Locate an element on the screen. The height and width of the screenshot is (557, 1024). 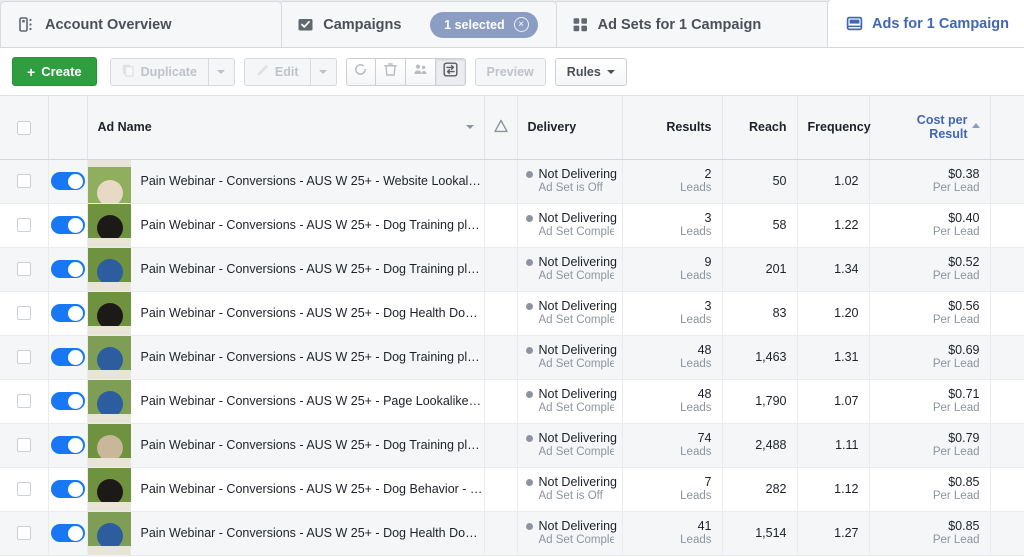
reach-value: 83 is located at coordinates (779, 313).